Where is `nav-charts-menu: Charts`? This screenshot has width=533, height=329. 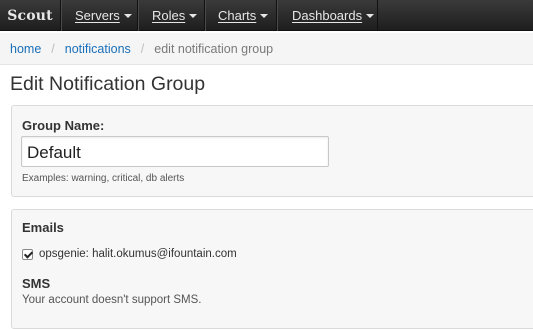 nav-charts-menu: Charts is located at coordinates (241, 15).